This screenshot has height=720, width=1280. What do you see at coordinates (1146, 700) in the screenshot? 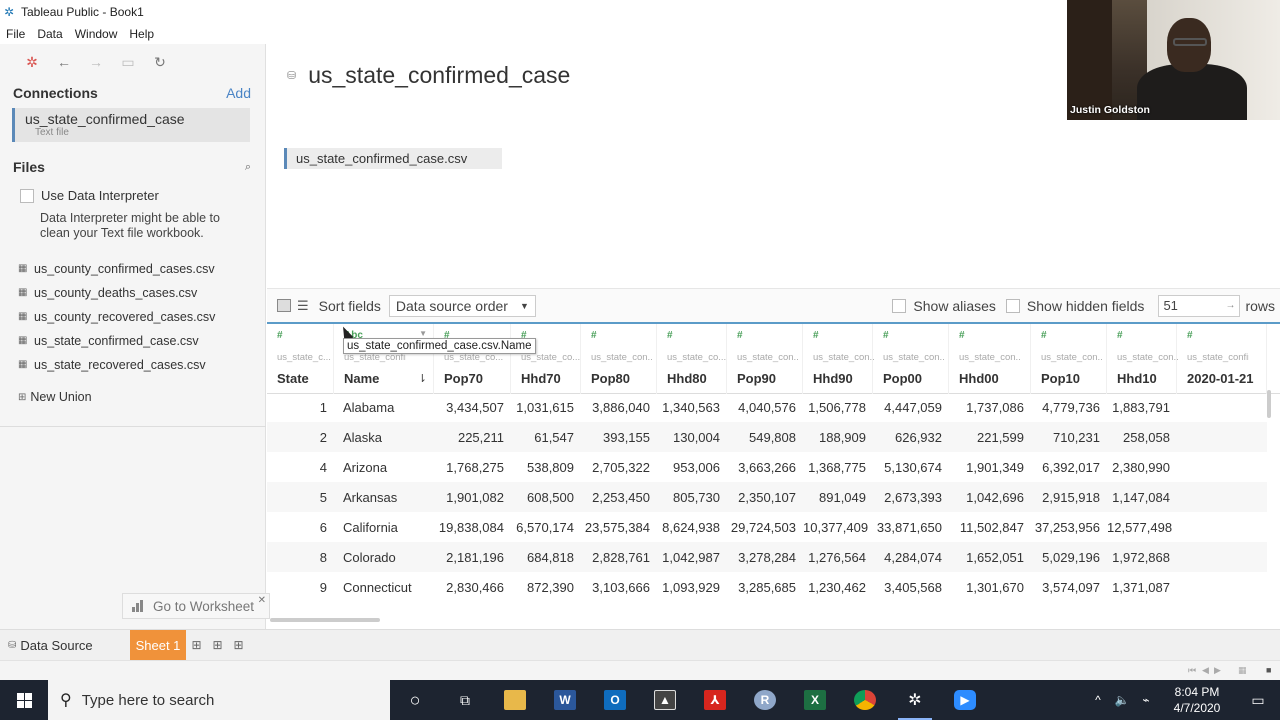
I see `network-icon: ⌁` at bounding box center [1146, 700].